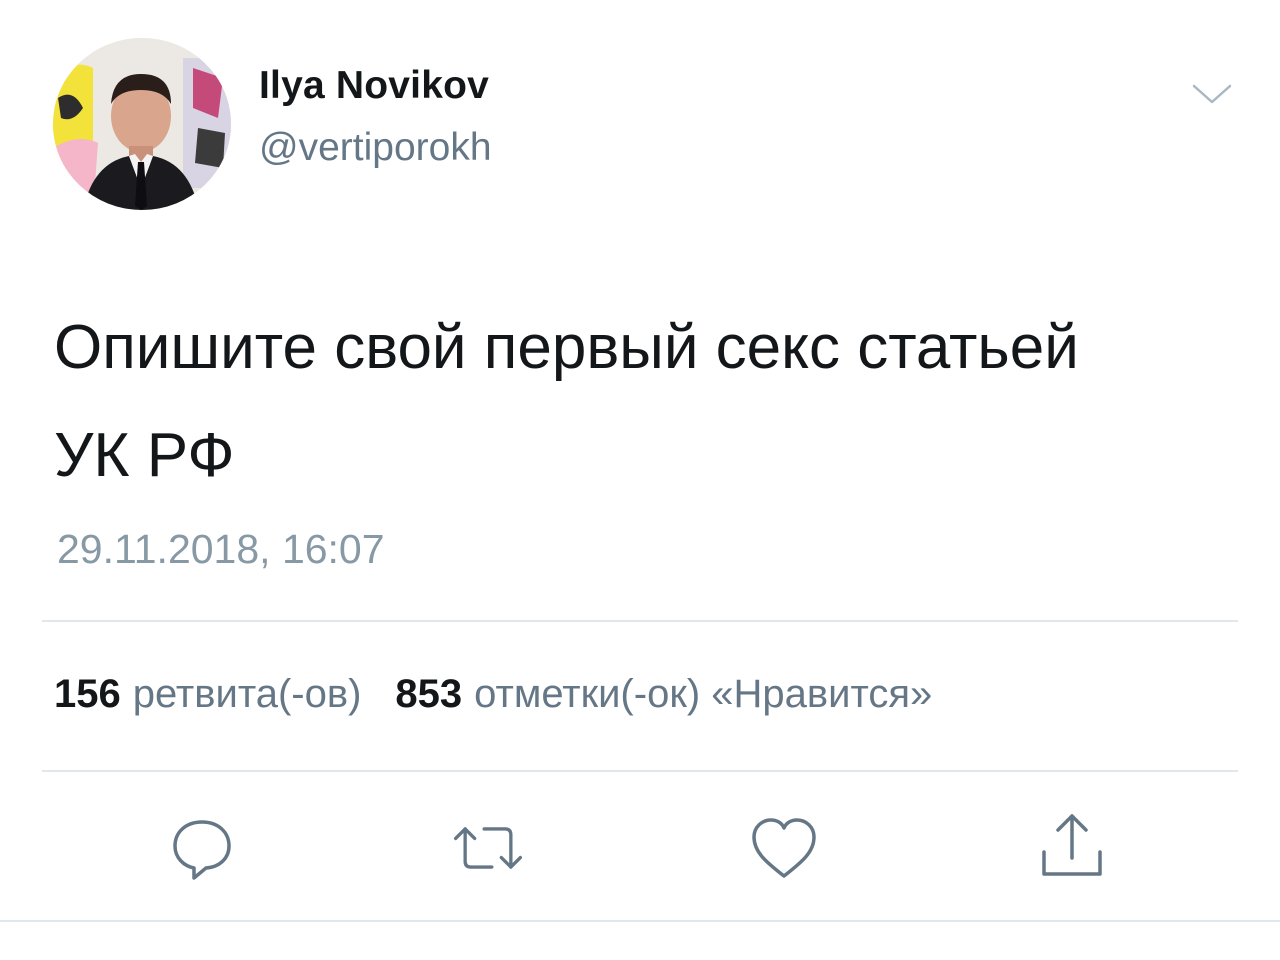 The height and width of the screenshot is (960, 1280). Describe the element at coordinates (247, 694) in the screenshot. I see `retweets-label: ретвита(-ов)` at that location.